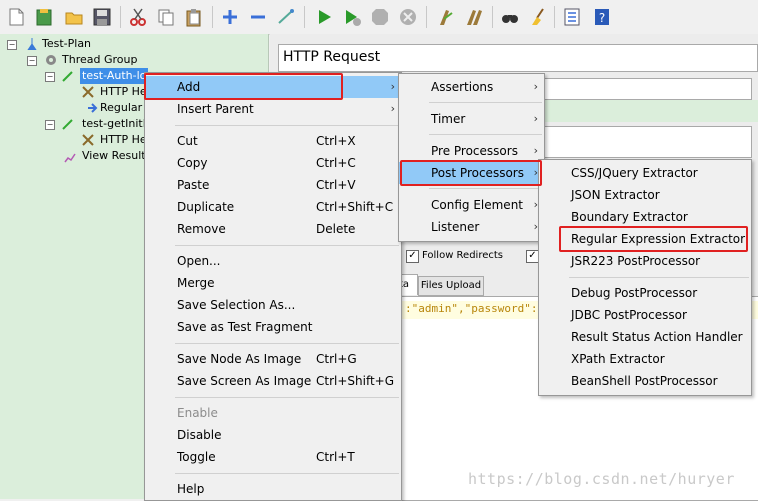 The width and height of the screenshot is (758, 501). I want to click on basic-settings-box, so click(646, 142).